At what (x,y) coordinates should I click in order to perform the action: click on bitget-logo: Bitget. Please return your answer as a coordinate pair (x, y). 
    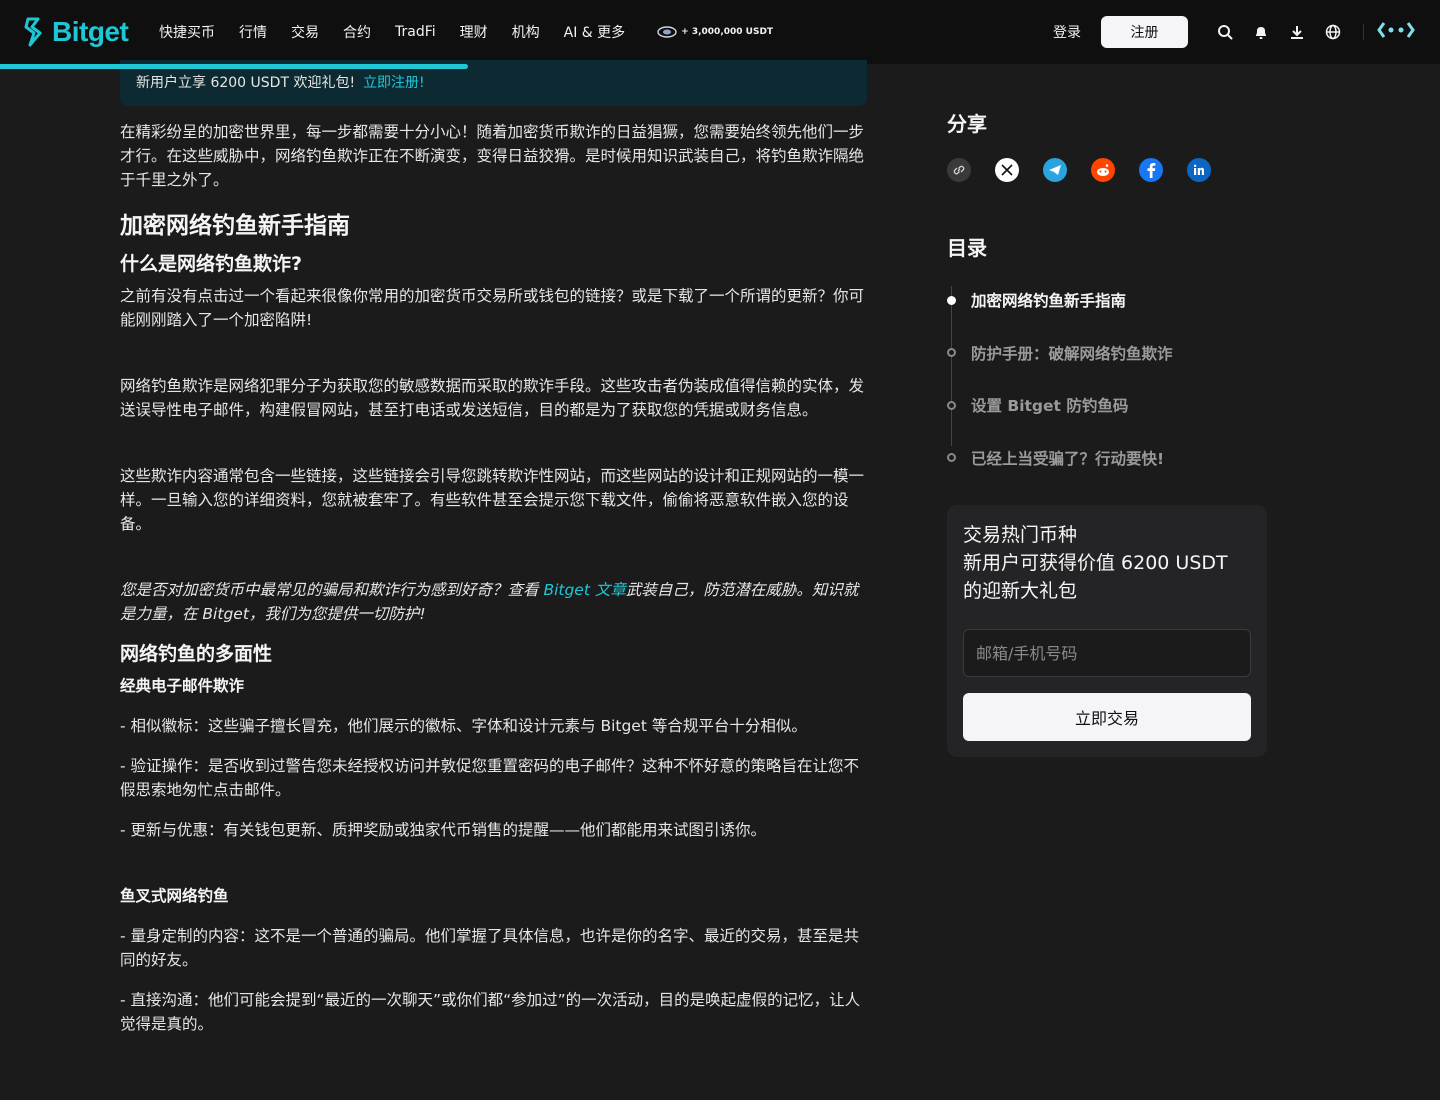
    Looking at the image, I should click on (76, 32).